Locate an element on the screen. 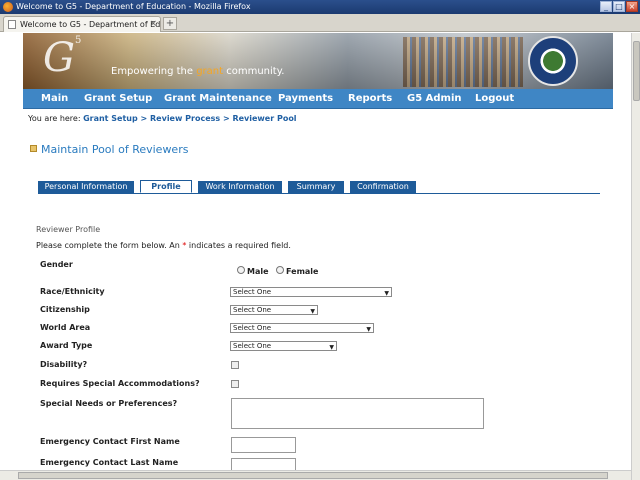 The height and width of the screenshot is (480, 640). accommodations-checkbox is located at coordinates (235, 384).